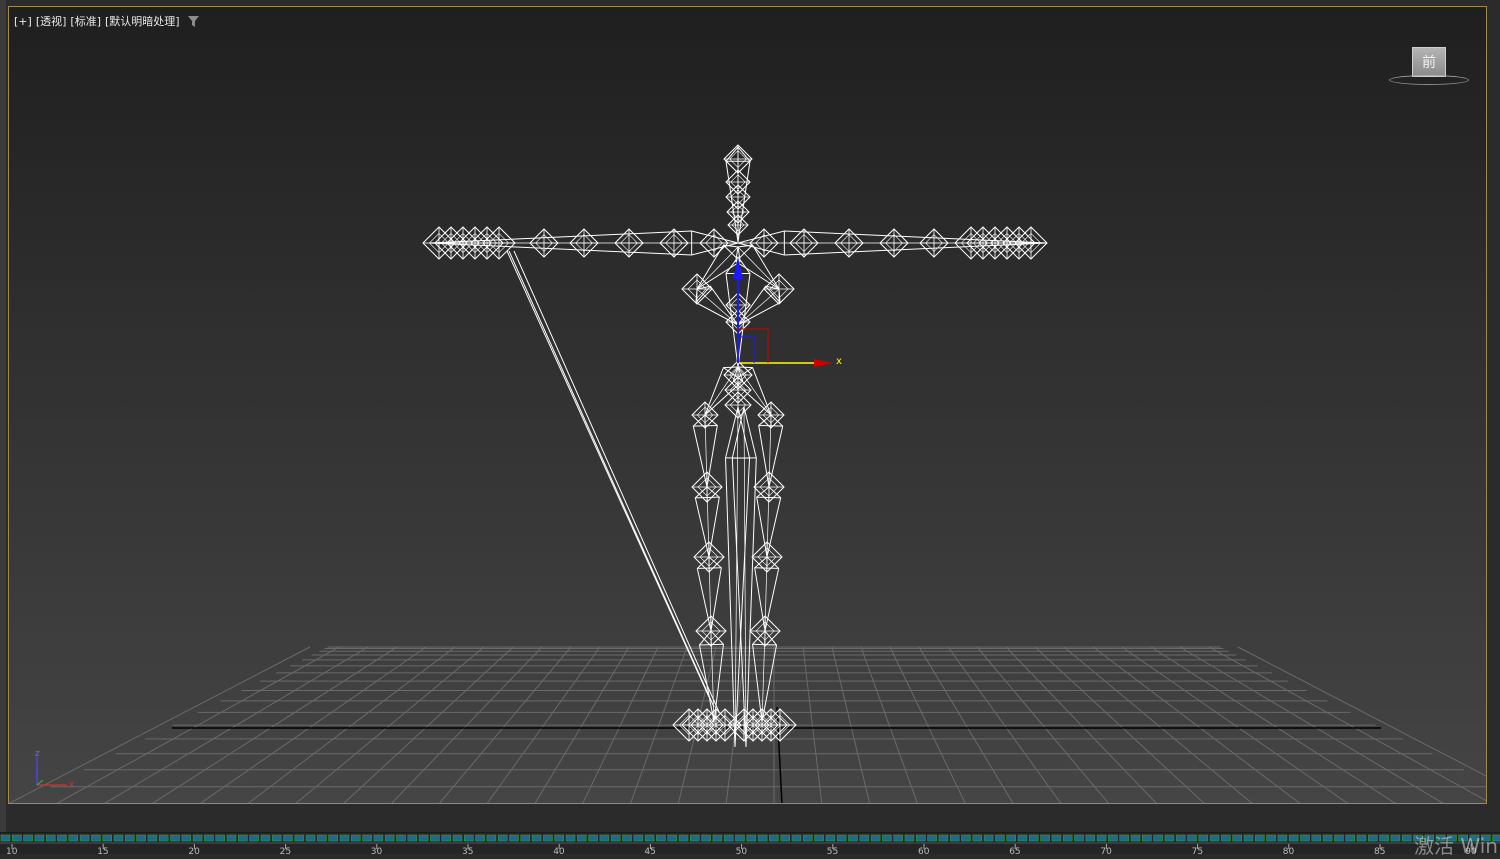 This screenshot has height=859, width=1500. Describe the element at coordinates (23, 21) in the screenshot. I see `viewport-plus-menu: [+]` at that location.